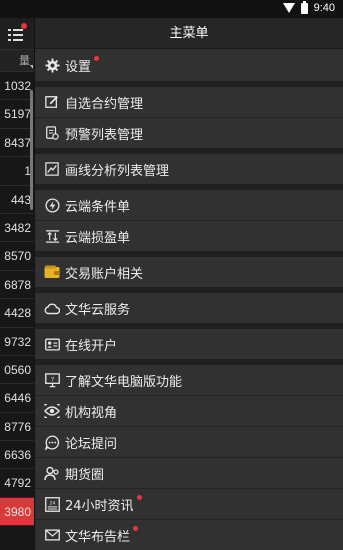 The width and height of the screenshot is (343, 550). I want to click on list-row: 1, so click(17, 171).